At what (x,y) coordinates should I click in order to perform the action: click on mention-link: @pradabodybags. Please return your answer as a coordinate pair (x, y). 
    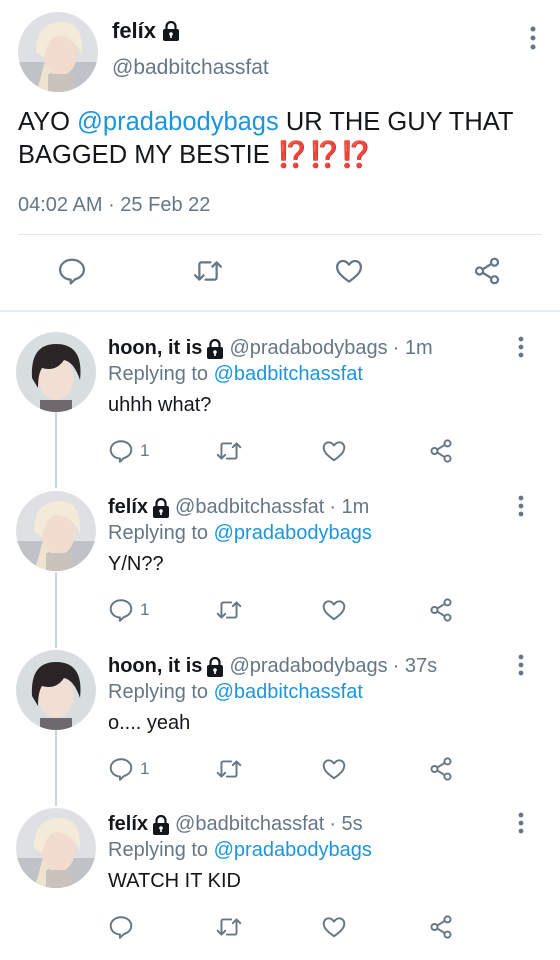
    Looking at the image, I should click on (178, 122).